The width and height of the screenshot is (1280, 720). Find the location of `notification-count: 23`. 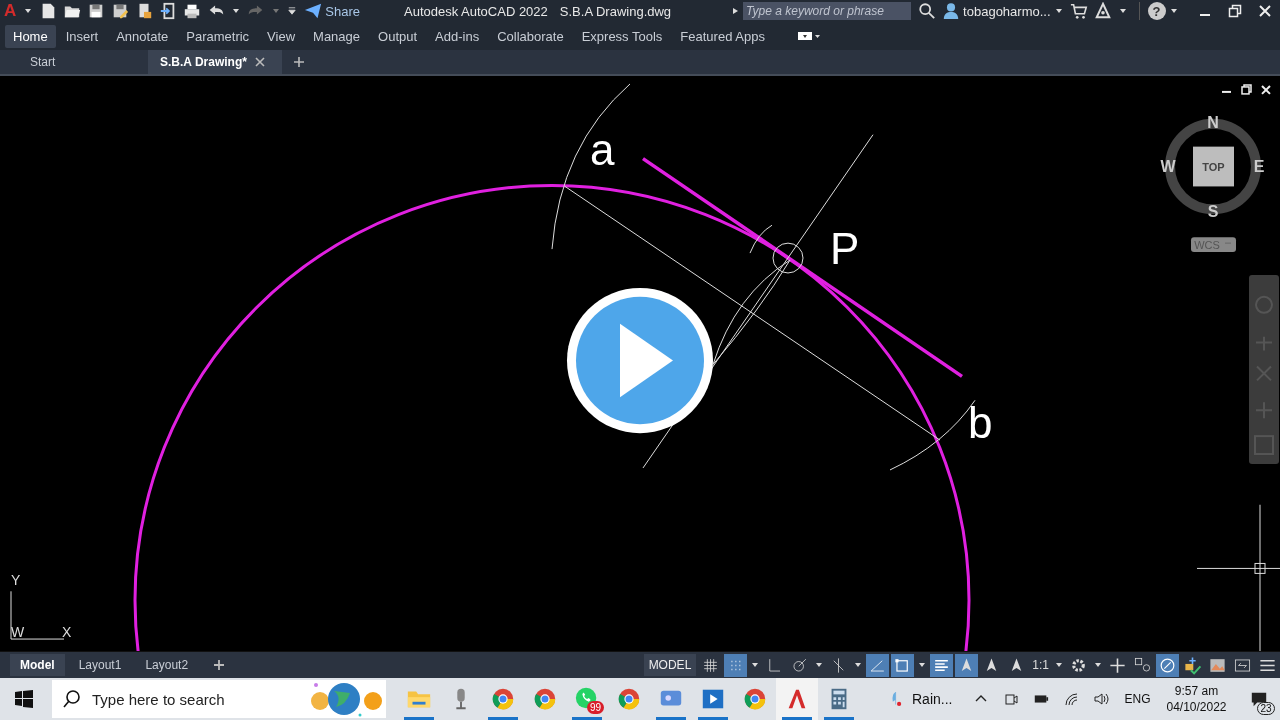

notification-count: 23 is located at coordinates (1266, 708).